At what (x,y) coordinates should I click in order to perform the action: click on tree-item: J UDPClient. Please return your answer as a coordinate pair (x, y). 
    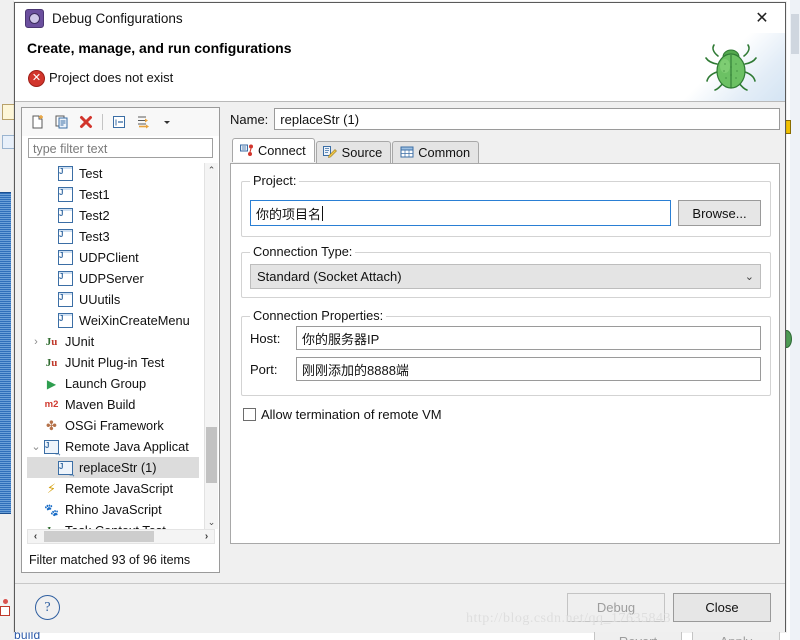
    Looking at the image, I should click on (113, 257).